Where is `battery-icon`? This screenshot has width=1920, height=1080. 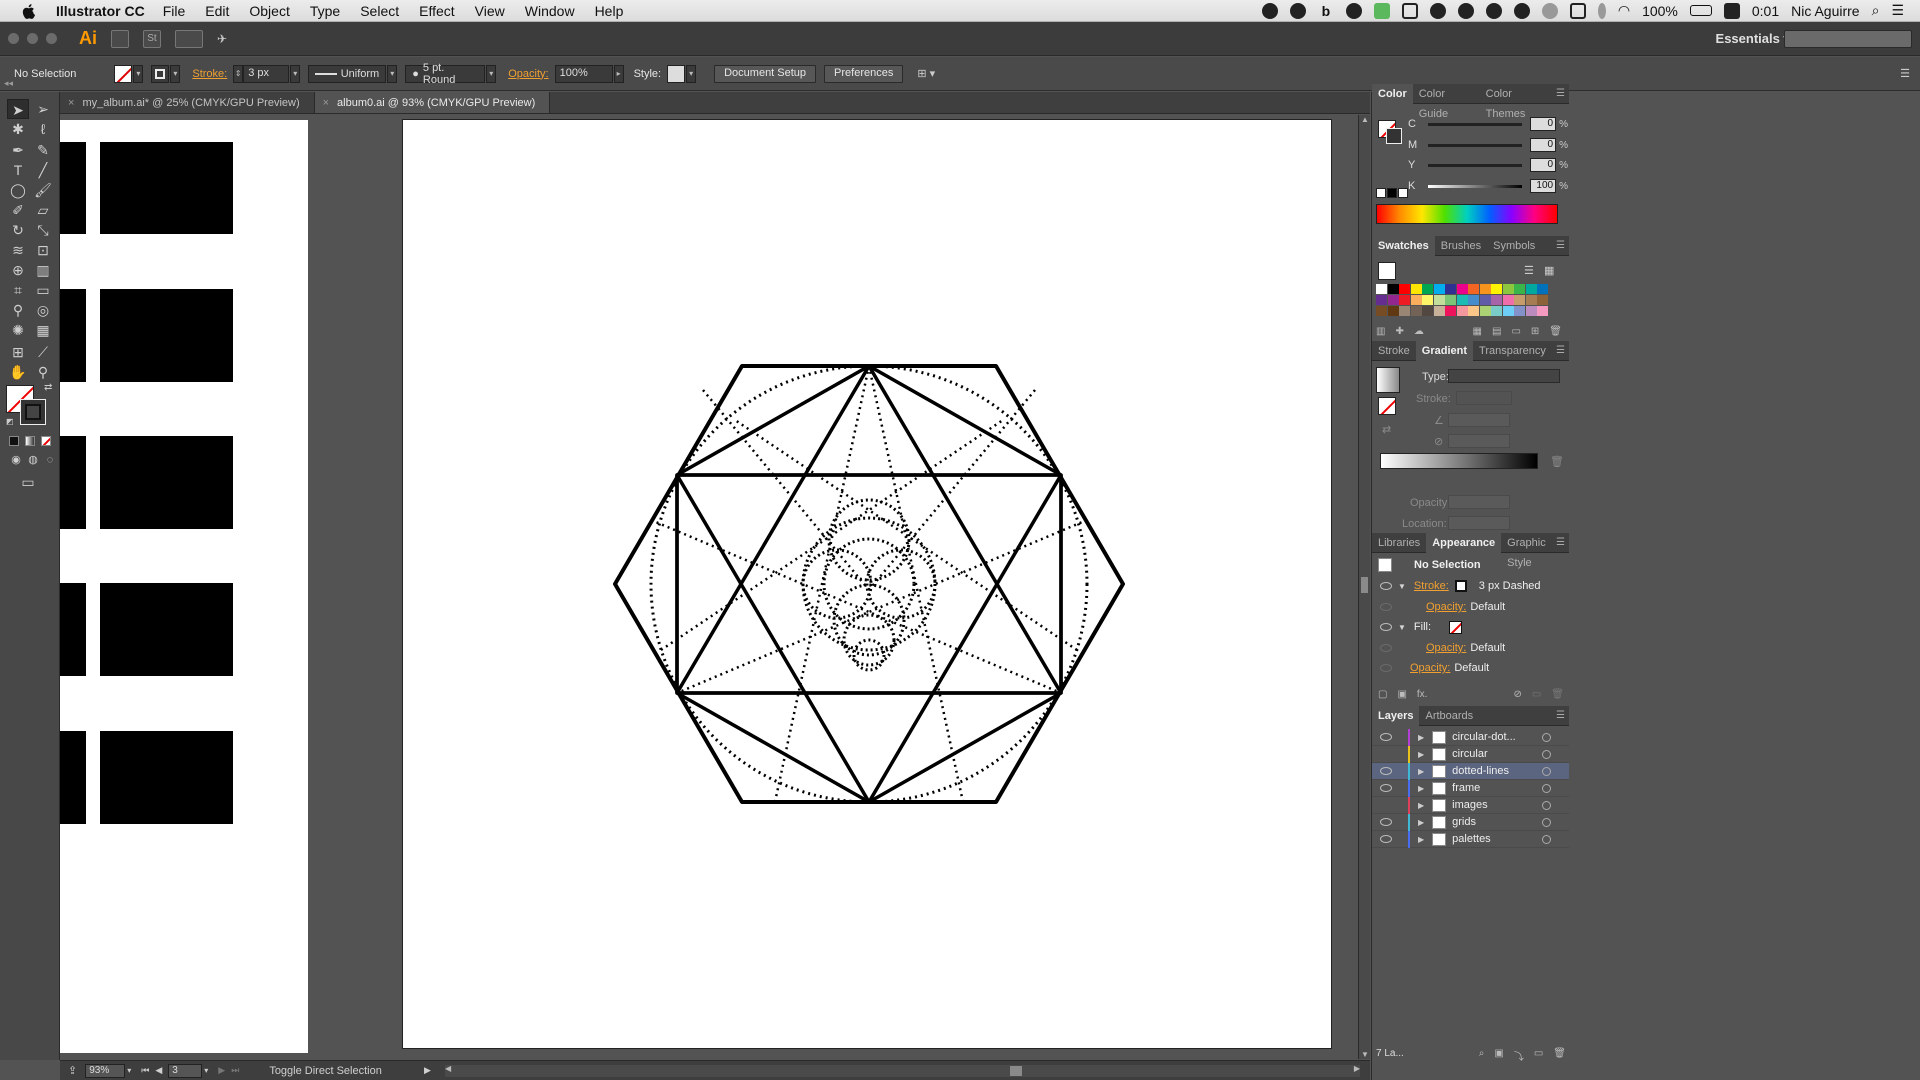
battery-icon is located at coordinates (1700, 10).